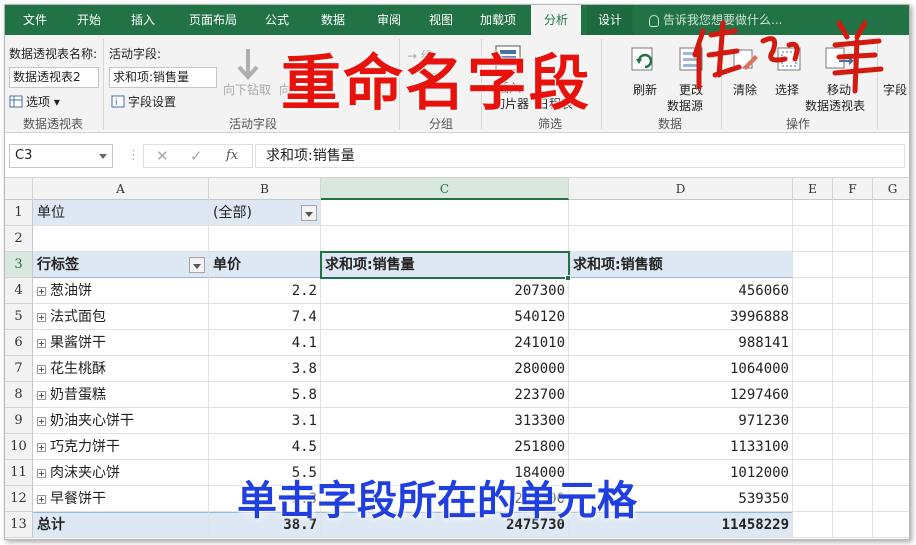 The width and height of the screenshot is (916, 545). What do you see at coordinates (645, 89) in the screenshot?
I see `refresh-button: 刷新` at bounding box center [645, 89].